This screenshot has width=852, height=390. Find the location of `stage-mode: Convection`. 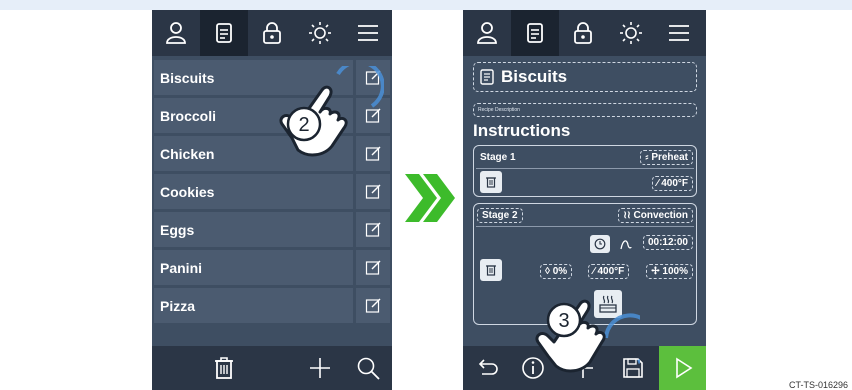

stage-mode: Convection is located at coordinates (660, 215).